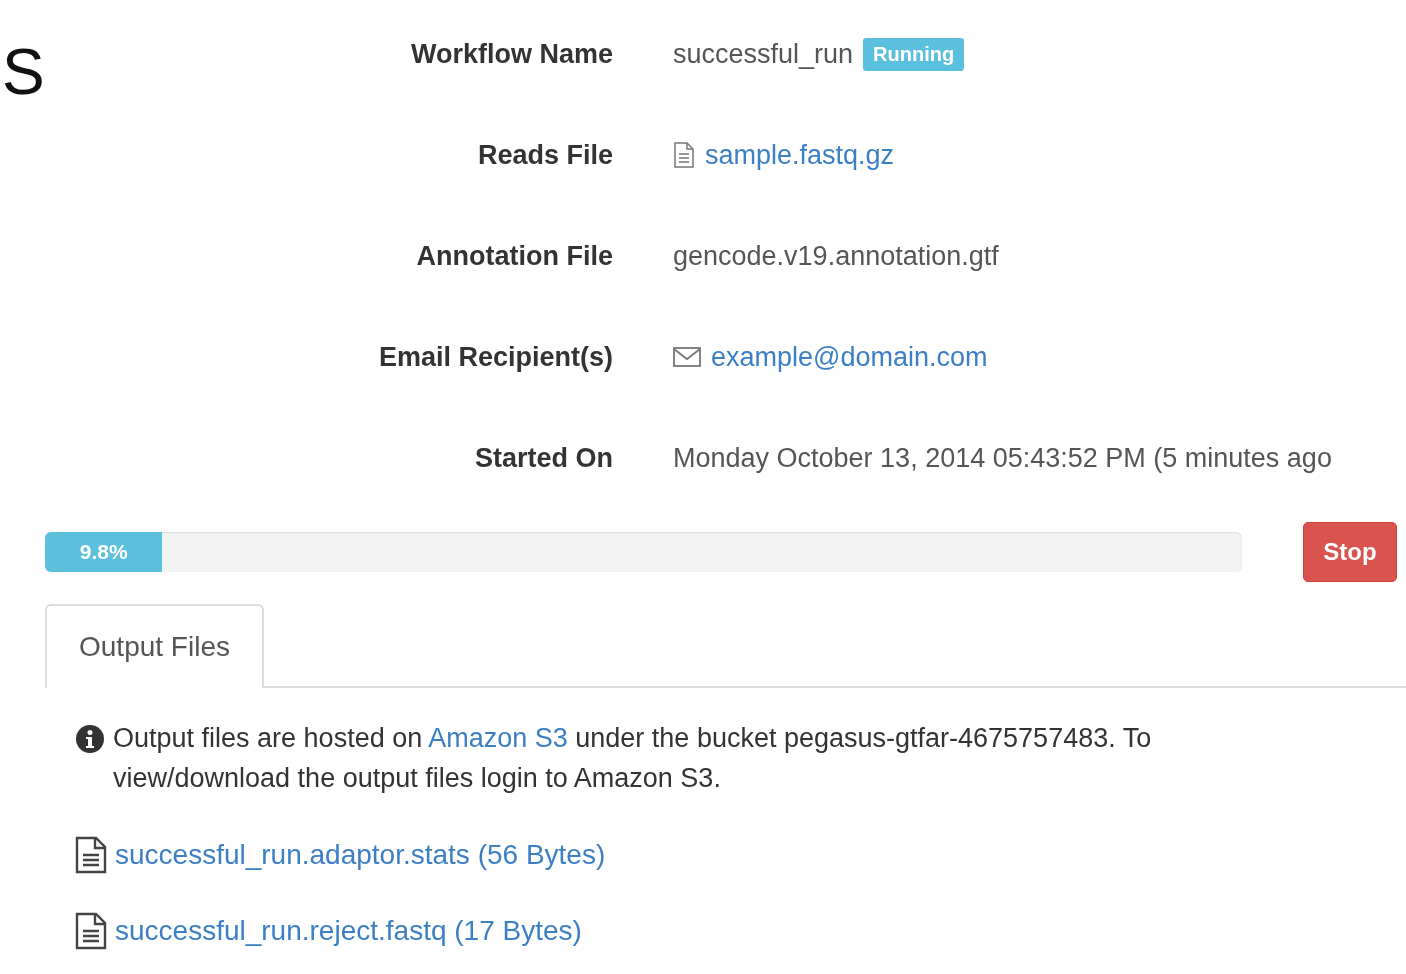 This screenshot has width=1406, height=974. Describe the element at coordinates (90, 739) in the screenshot. I see `info-icon` at that location.